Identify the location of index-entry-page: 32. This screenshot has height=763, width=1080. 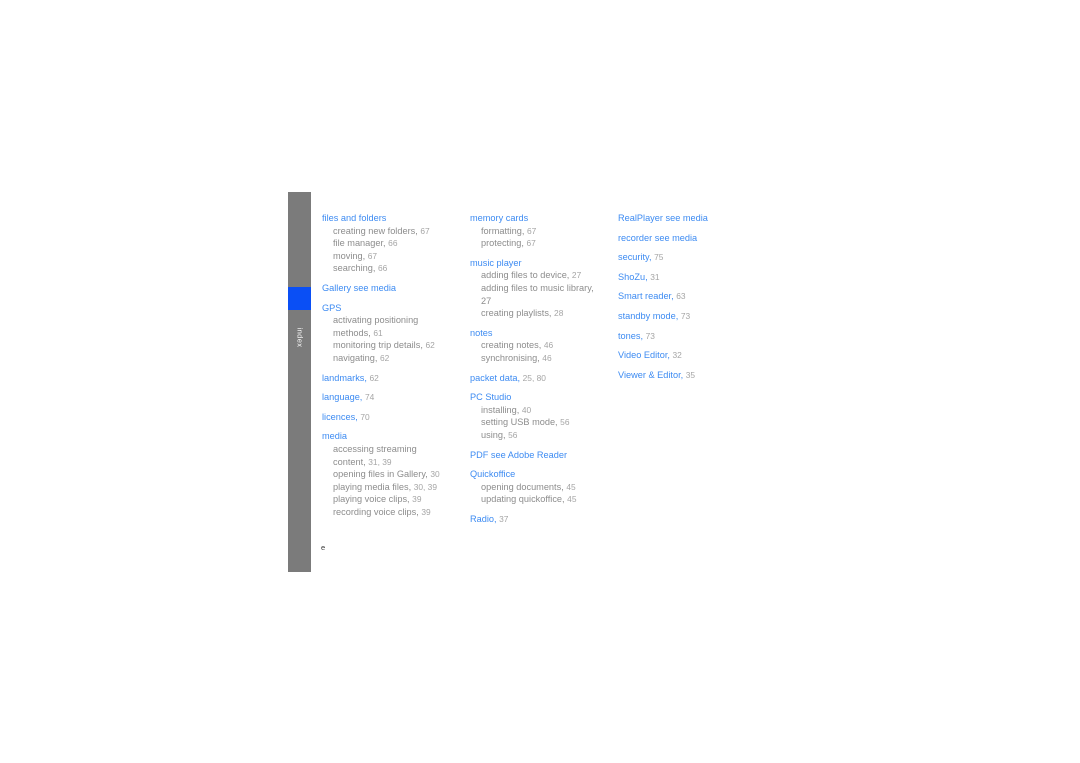
(677, 355).